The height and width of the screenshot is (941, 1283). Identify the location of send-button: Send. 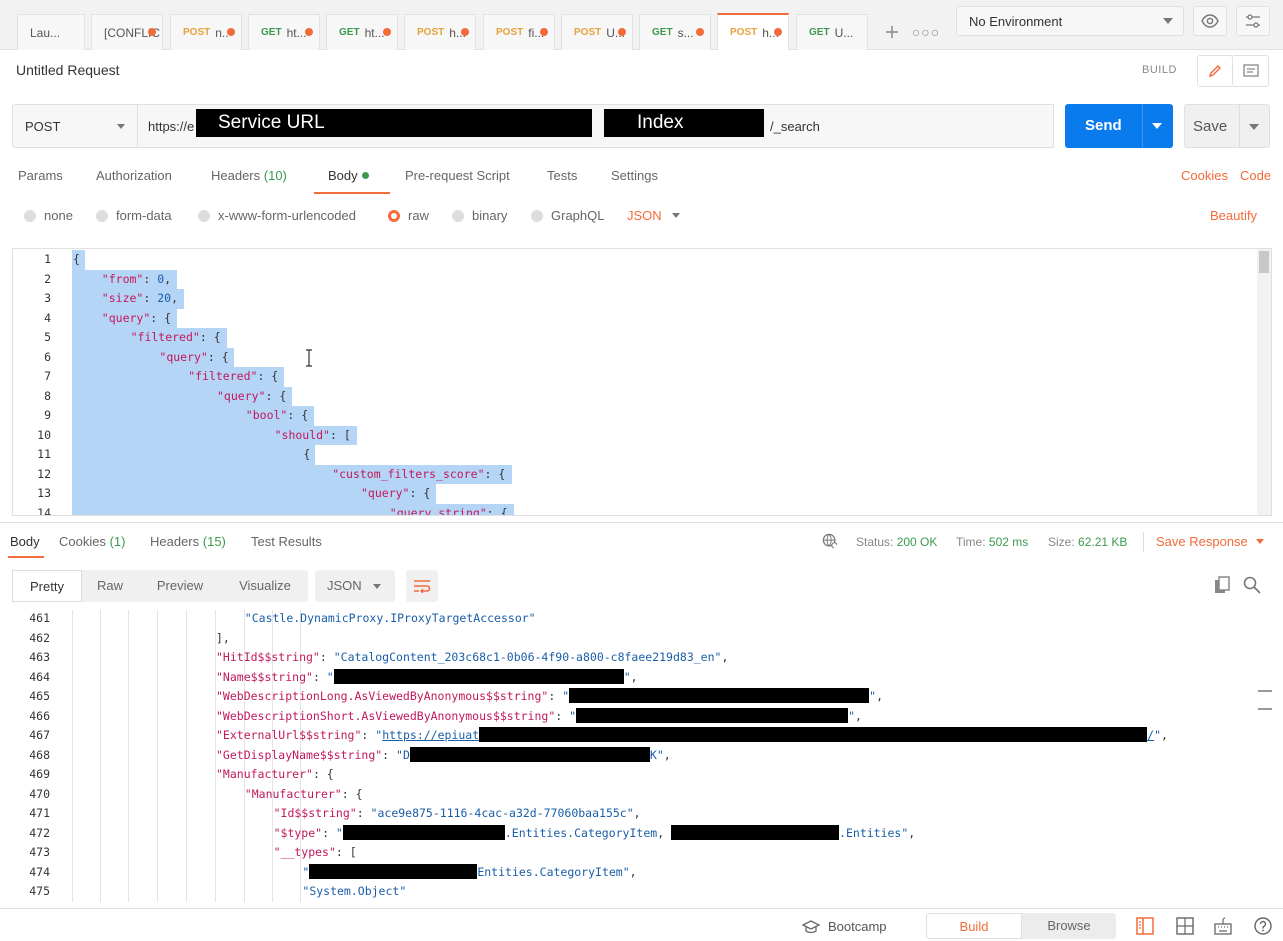
(1119, 126).